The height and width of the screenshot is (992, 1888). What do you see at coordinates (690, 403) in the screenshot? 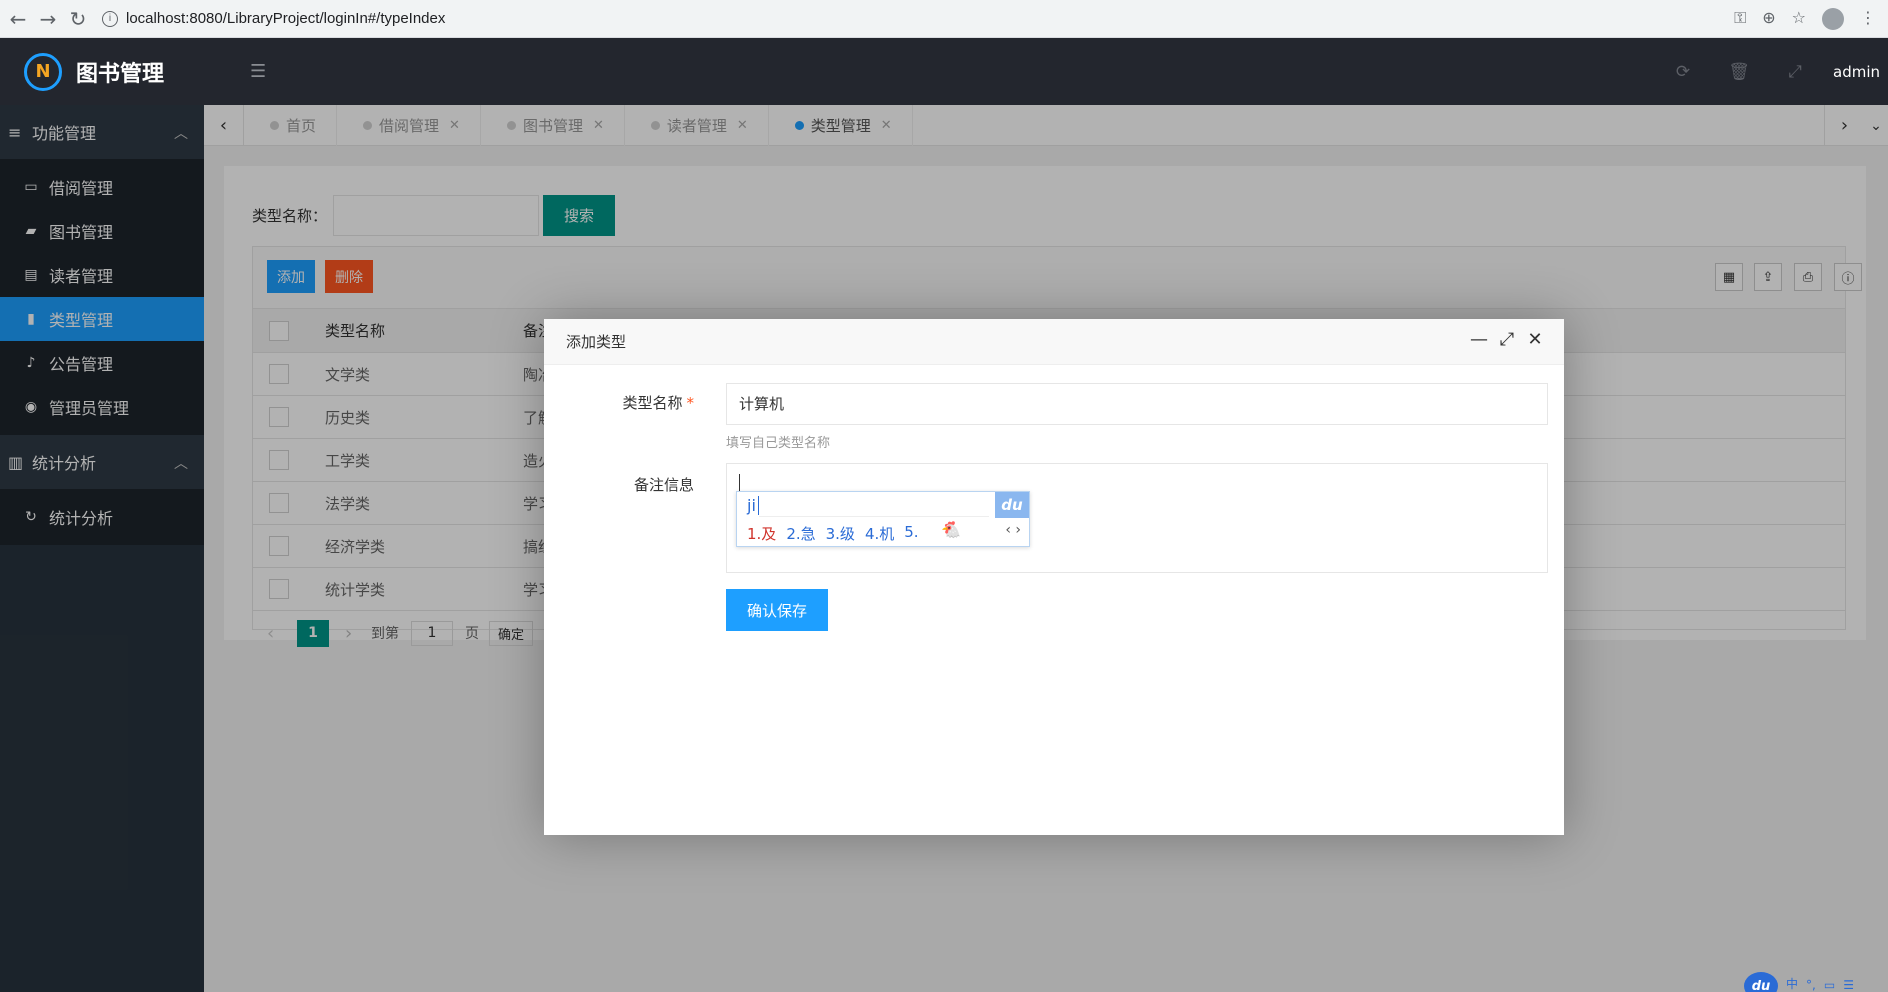
I see `required-mark: *` at bounding box center [690, 403].